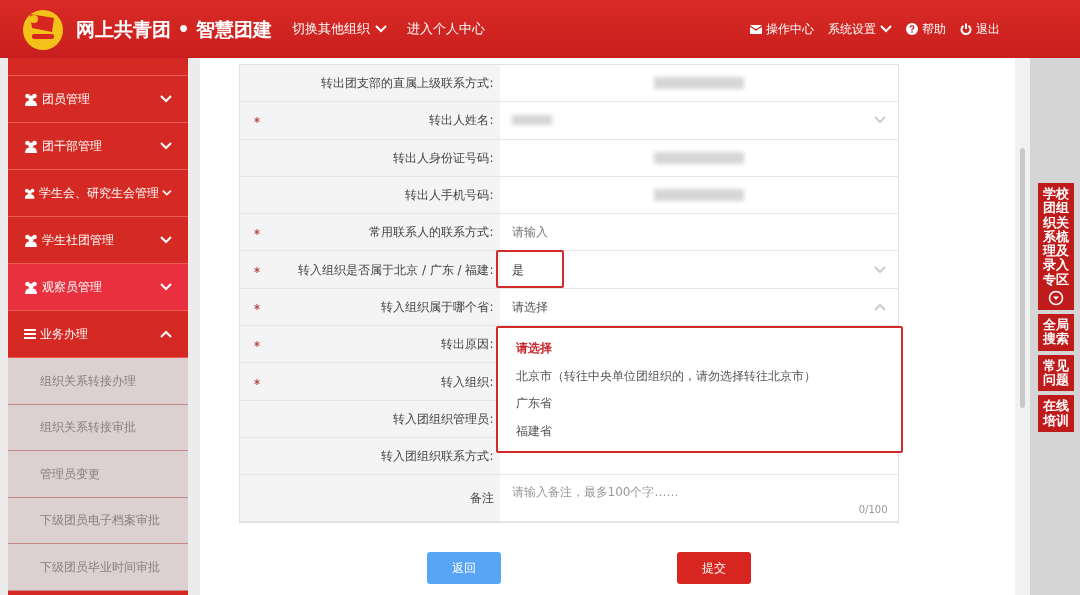 This screenshot has width=1080, height=595. What do you see at coordinates (966, 29) in the screenshot?
I see `power-icon` at bounding box center [966, 29].